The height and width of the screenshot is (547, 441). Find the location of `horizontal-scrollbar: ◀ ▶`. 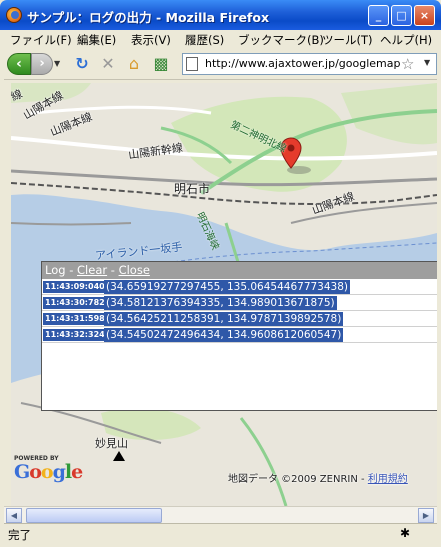

horizontal-scrollbar: ◀ ▶ is located at coordinates (220, 514).